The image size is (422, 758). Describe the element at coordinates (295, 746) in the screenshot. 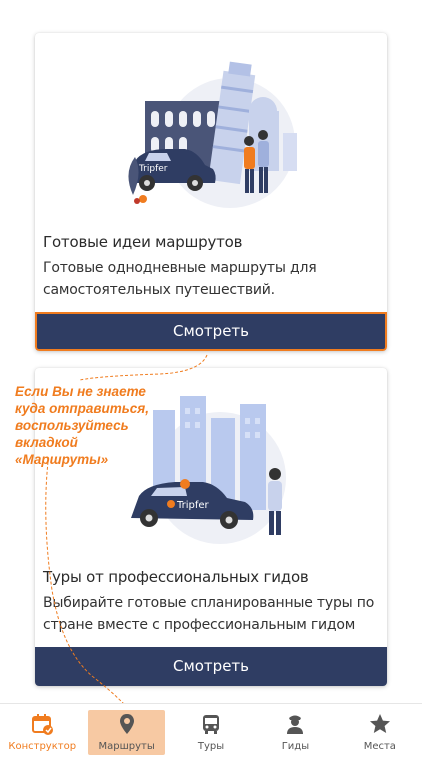

I see `tab-label: Гиды` at that location.